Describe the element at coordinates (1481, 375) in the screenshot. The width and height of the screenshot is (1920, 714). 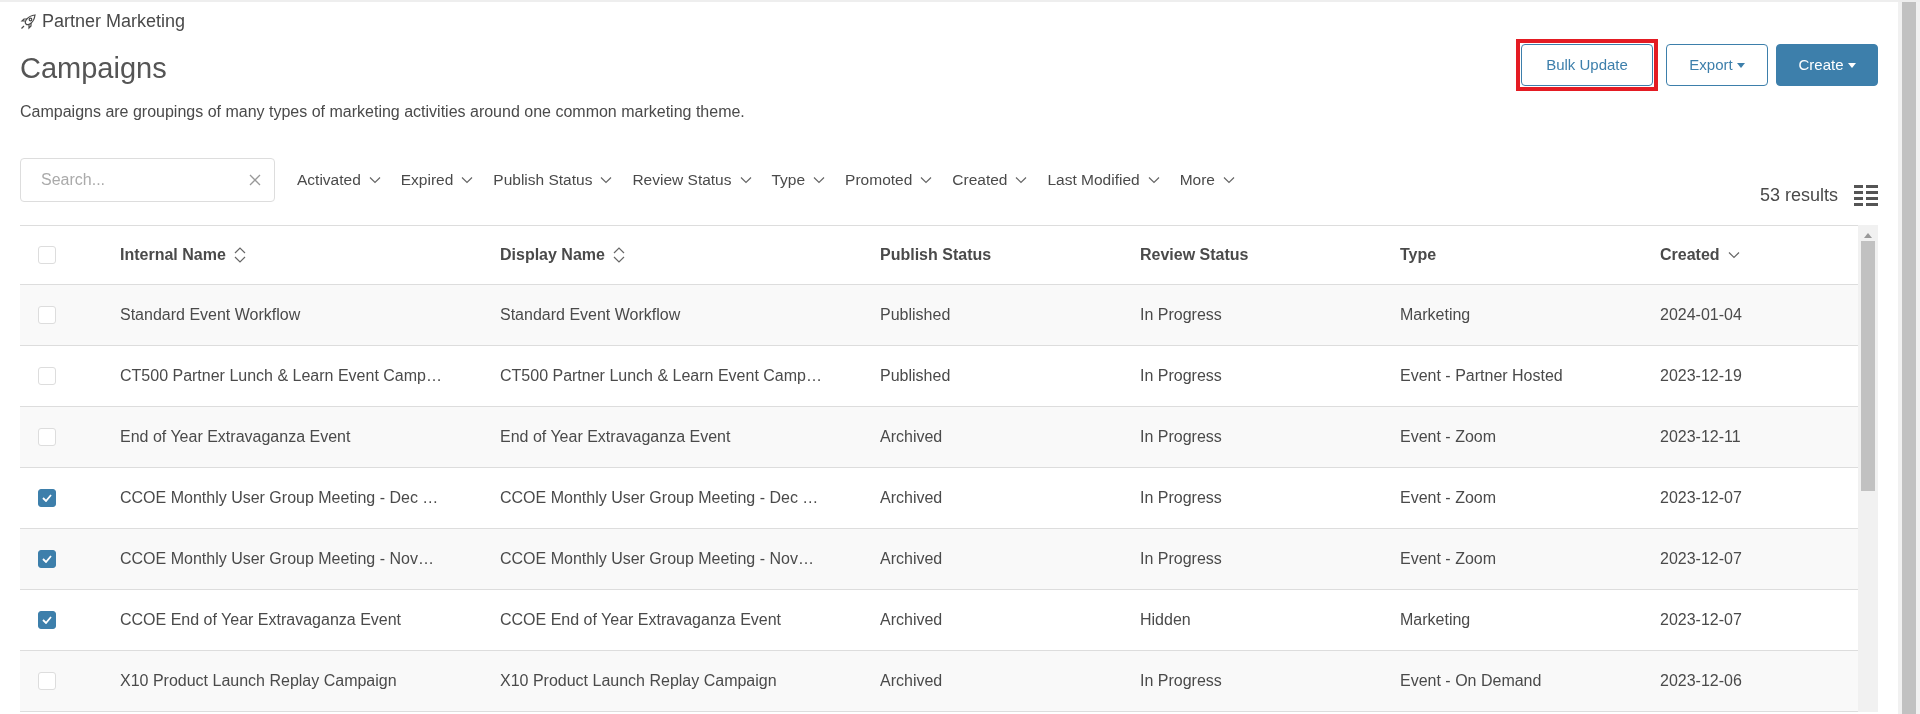
I see `table-cell: Event - Partner Hosted` at that location.